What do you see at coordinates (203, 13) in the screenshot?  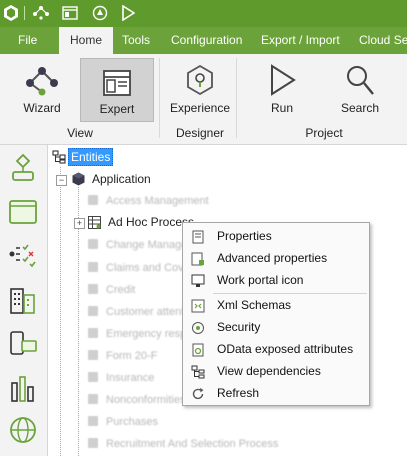 I see `title-bar` at bounding box center [203, 13].